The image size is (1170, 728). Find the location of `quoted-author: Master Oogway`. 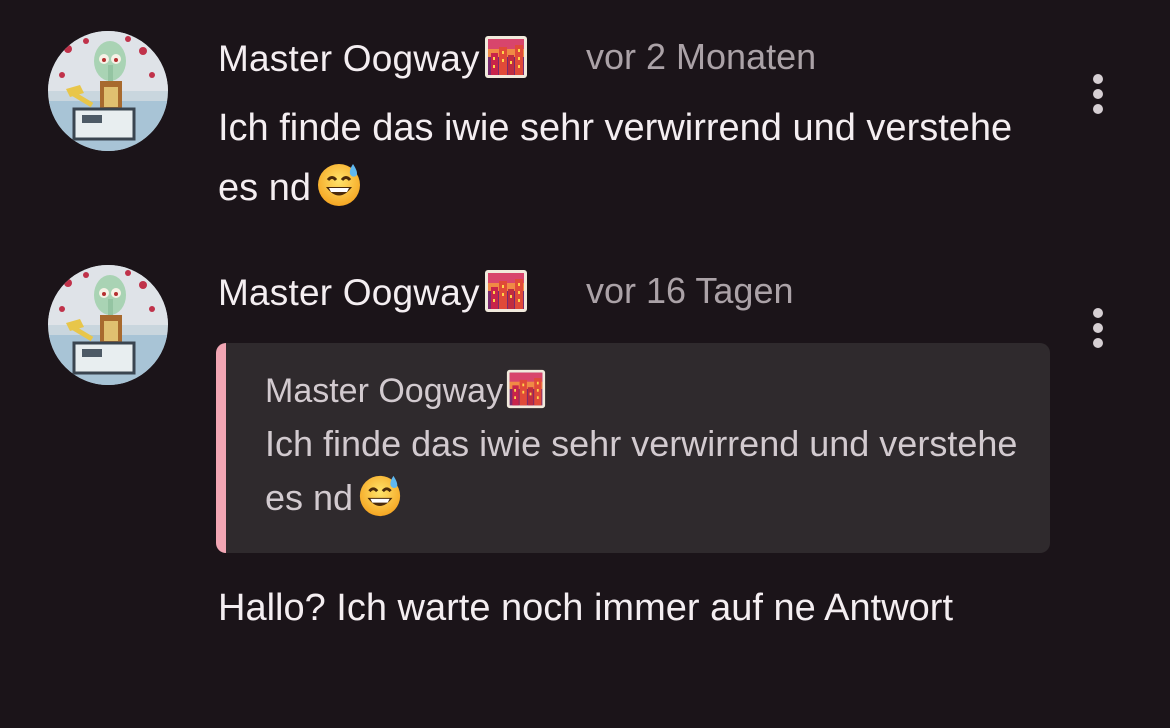

quoted-author: Master Oogway is located at coordinates (405, 394).